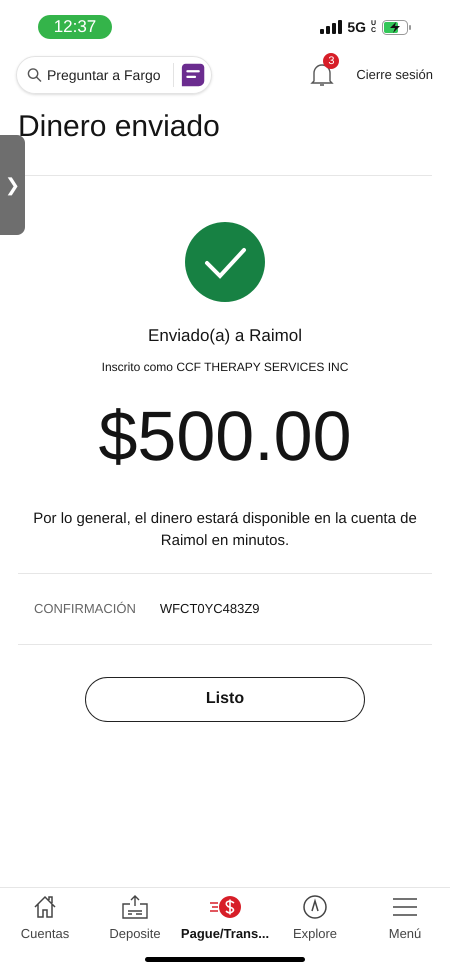 The height and width of the screenshot is (975, 450). What do you see at coordinates (225, 262) in the screenshot?
I see `checkmark-icon` at bounding box center [225, 262].